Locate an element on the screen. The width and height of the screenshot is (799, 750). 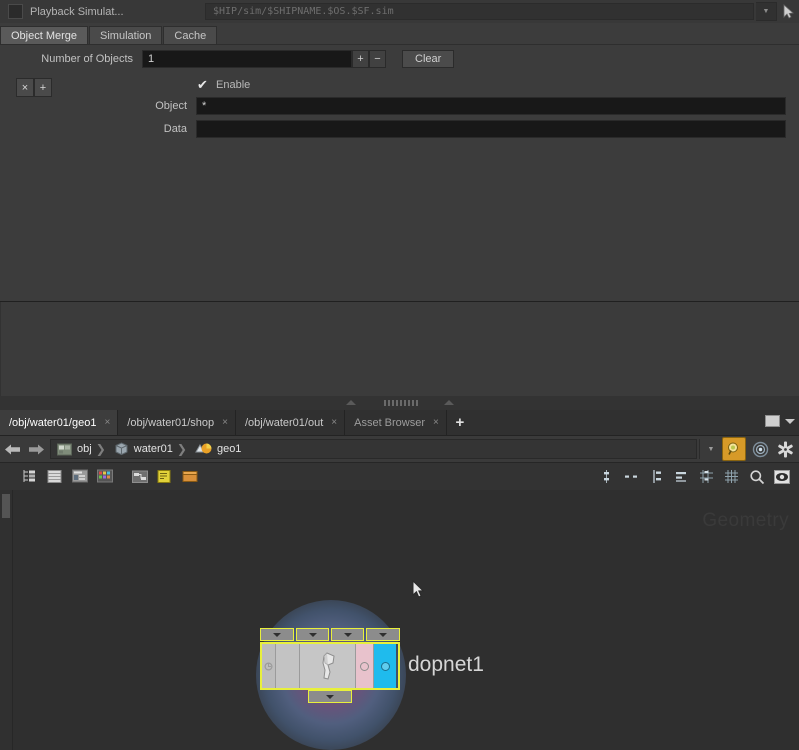
bypass-flag-dot is located at coordinates (364, 666).